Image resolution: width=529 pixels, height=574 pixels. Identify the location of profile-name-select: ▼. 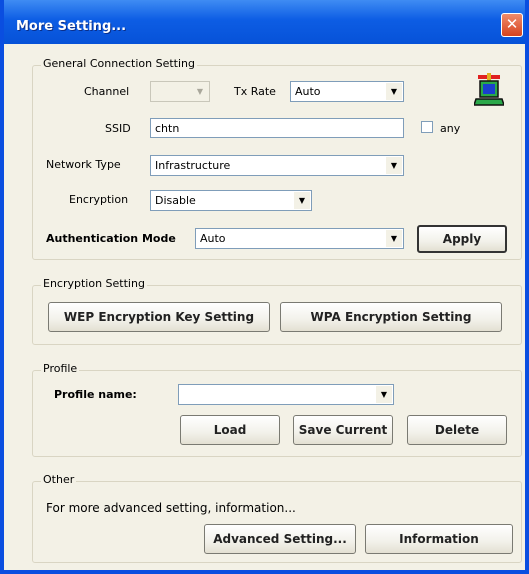
(286, 394).